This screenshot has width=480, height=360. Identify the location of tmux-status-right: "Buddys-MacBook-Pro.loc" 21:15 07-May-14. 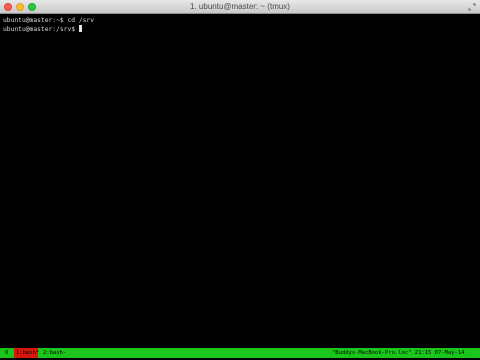
(398, 353).